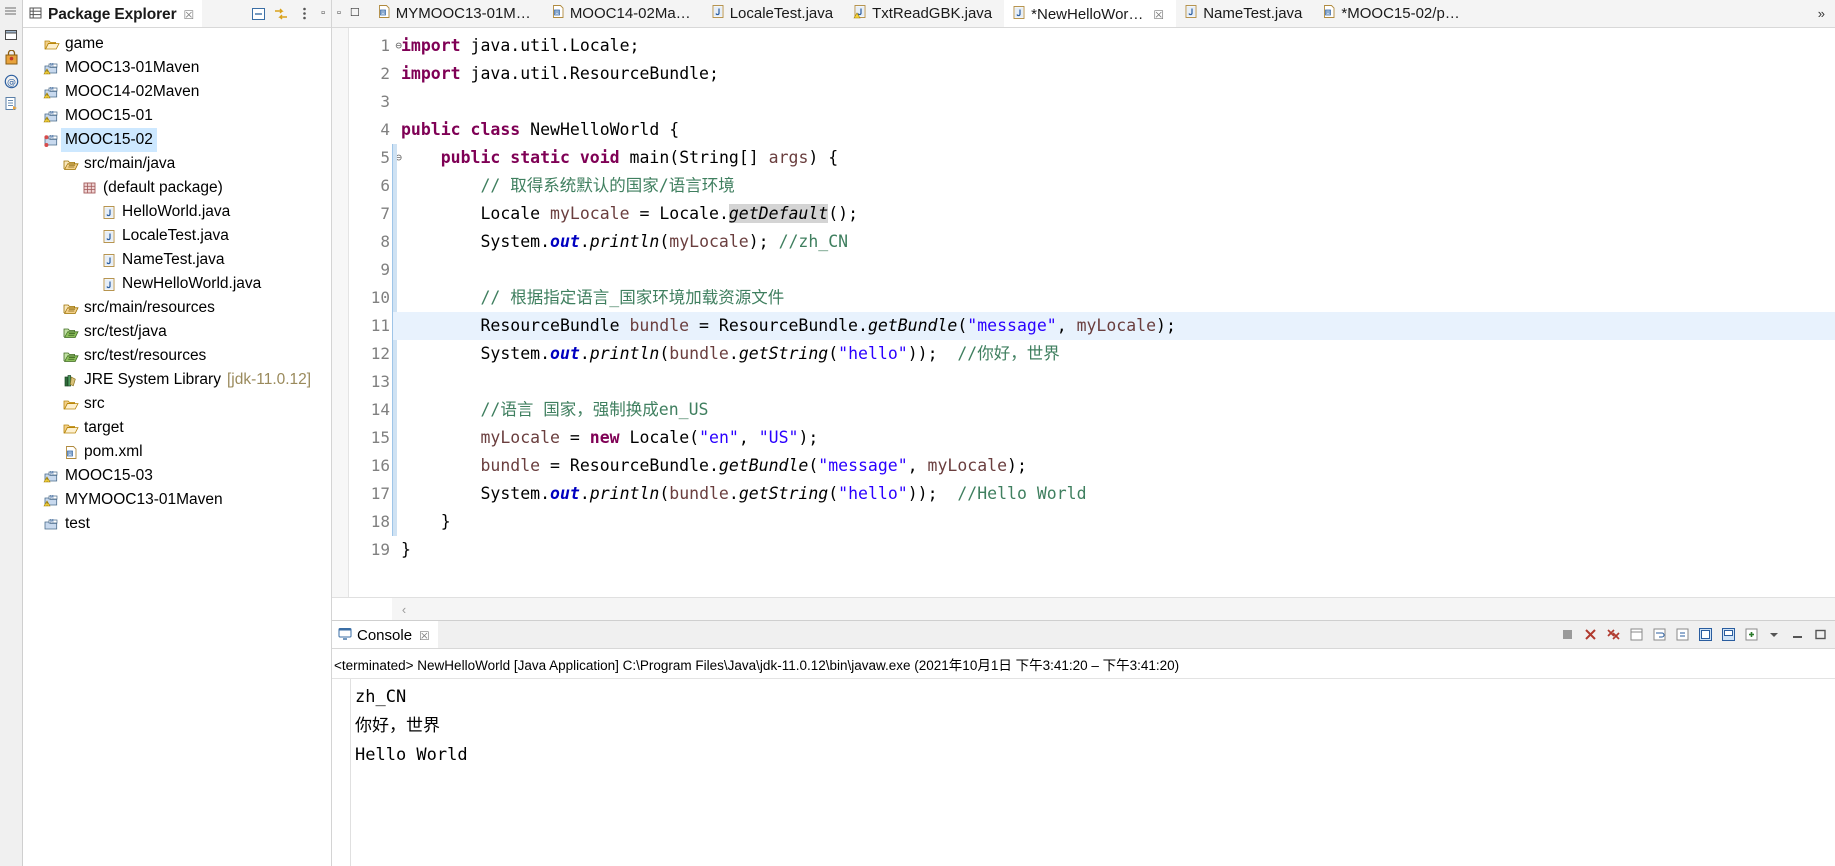 This screenshot has height=866, width=1835. What do you see at coordinates (177, 236) in the screenshot?
I see `tree-item-localetest-java: LocaleTest.java` at bounding box center [177, 236].